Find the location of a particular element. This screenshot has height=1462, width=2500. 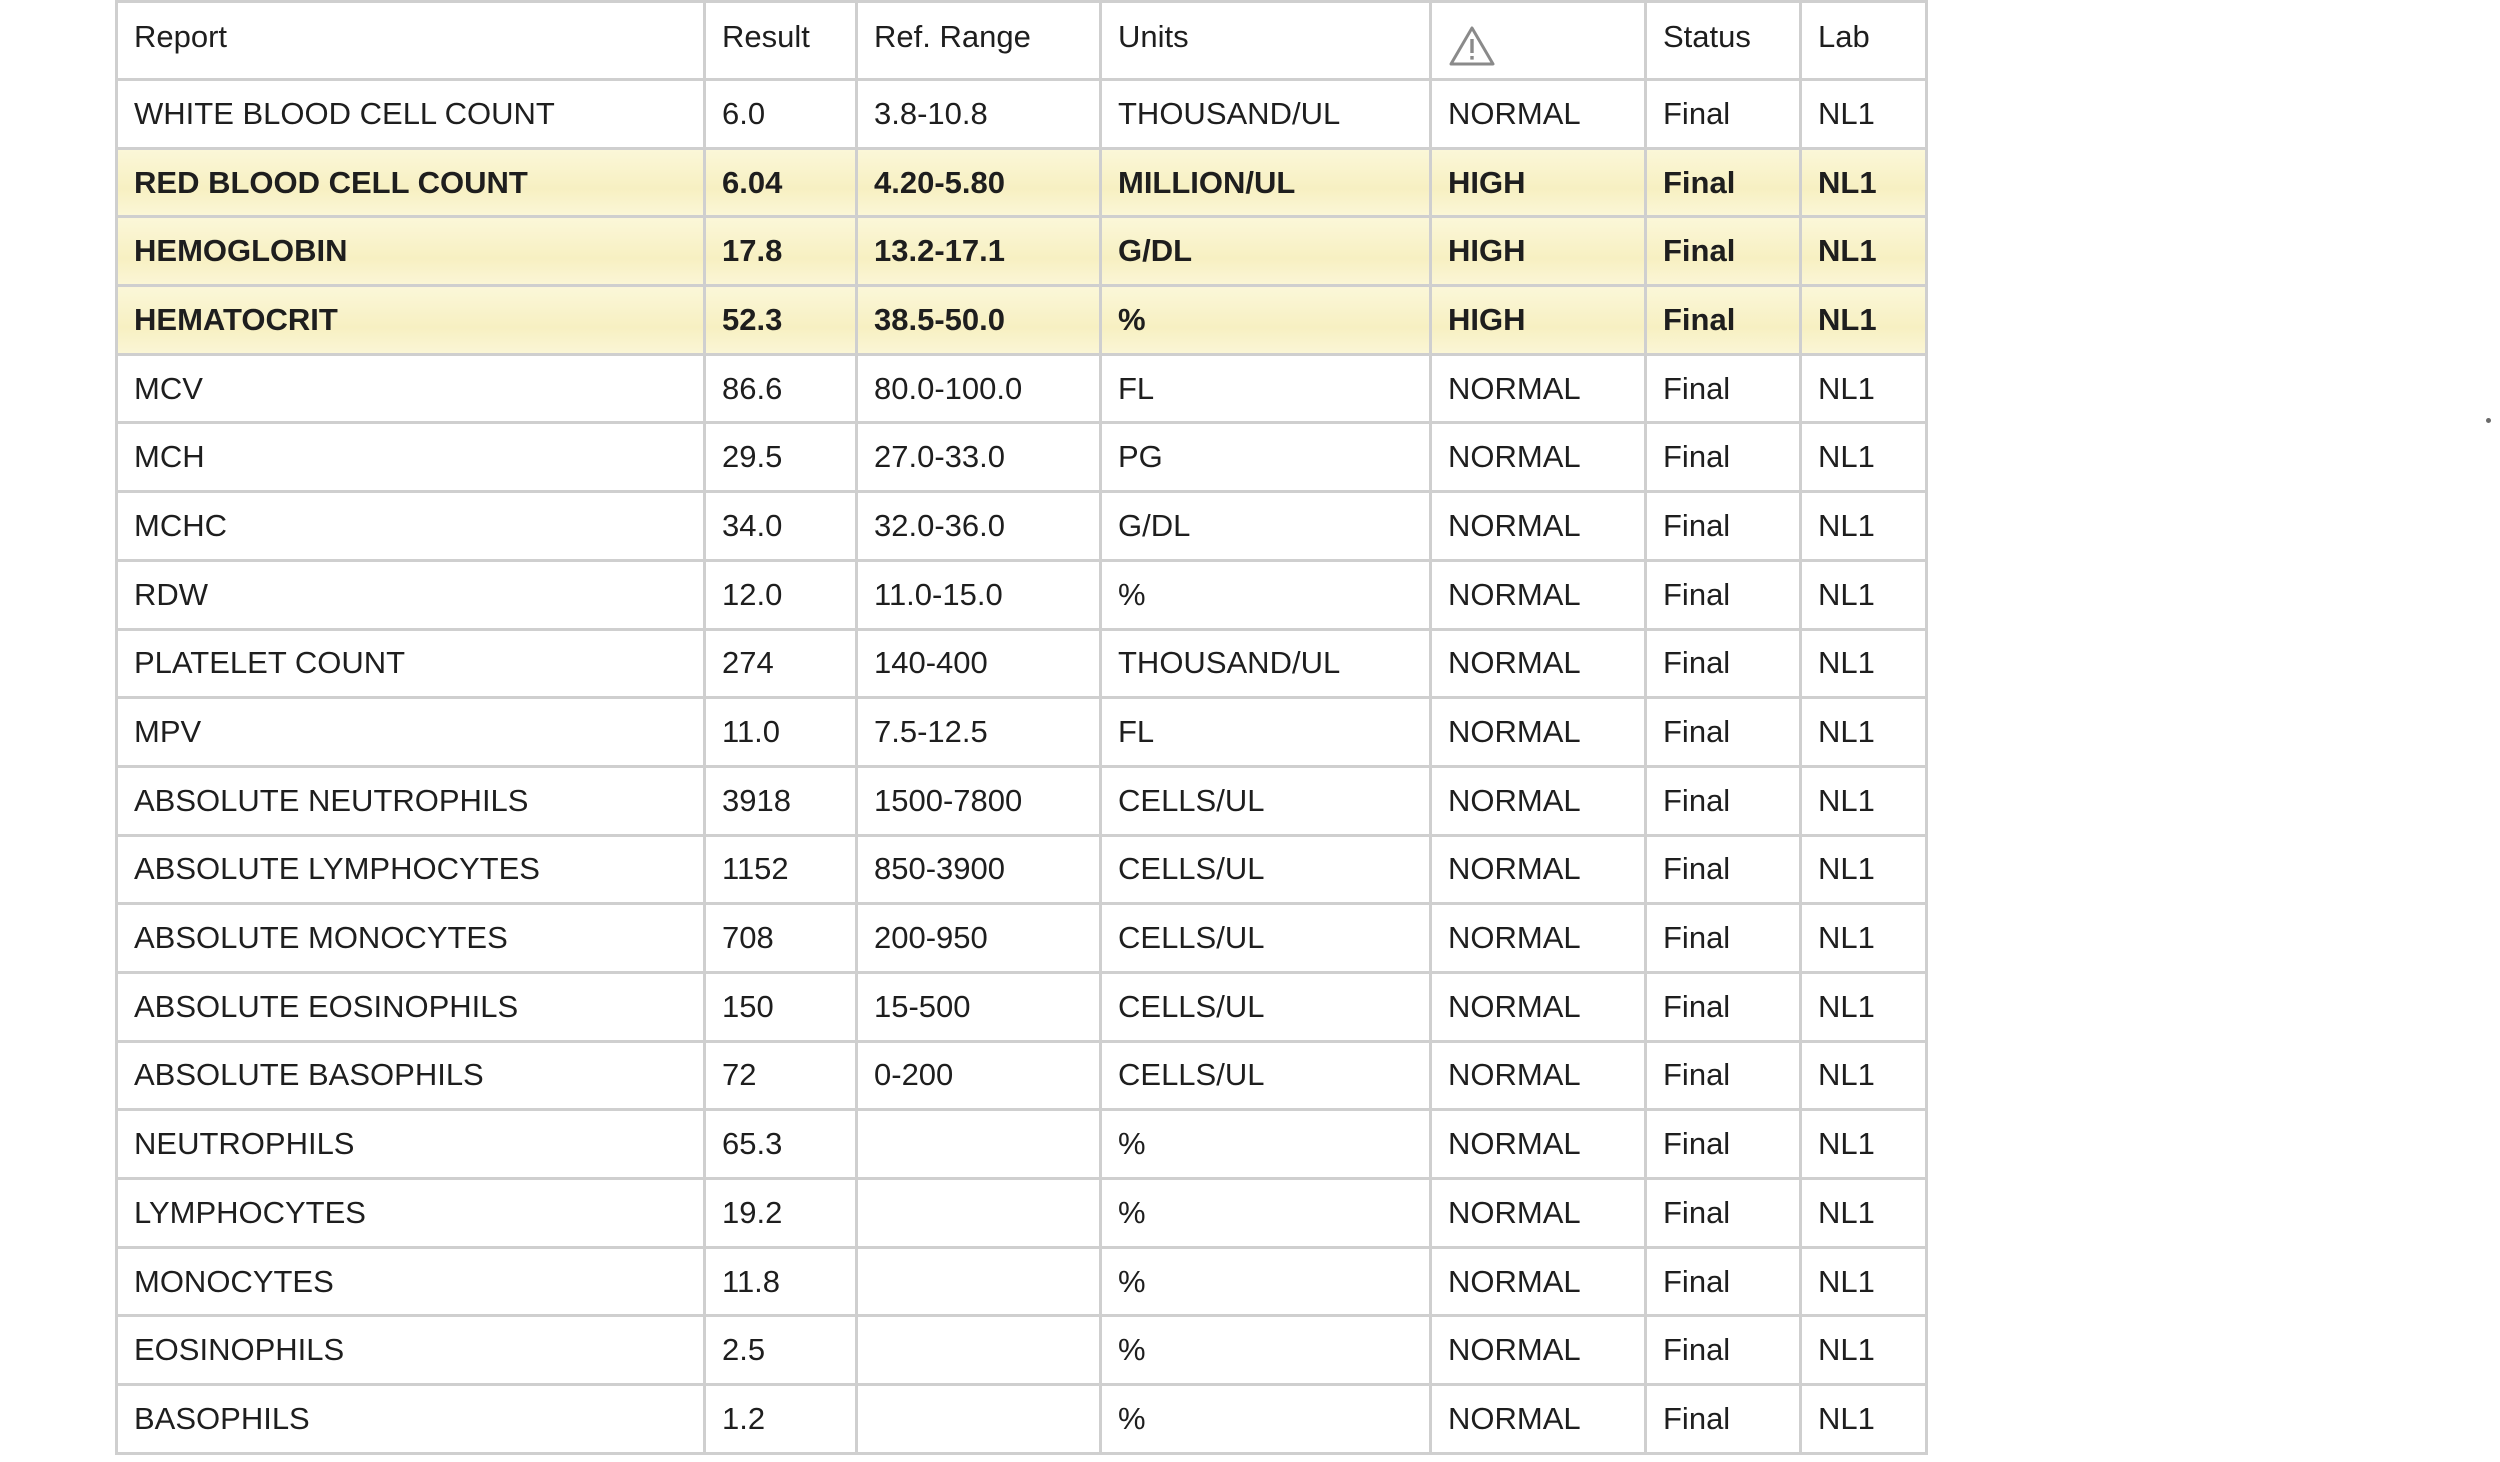

cell-report: MCHC is located at coordinates (410, 526).